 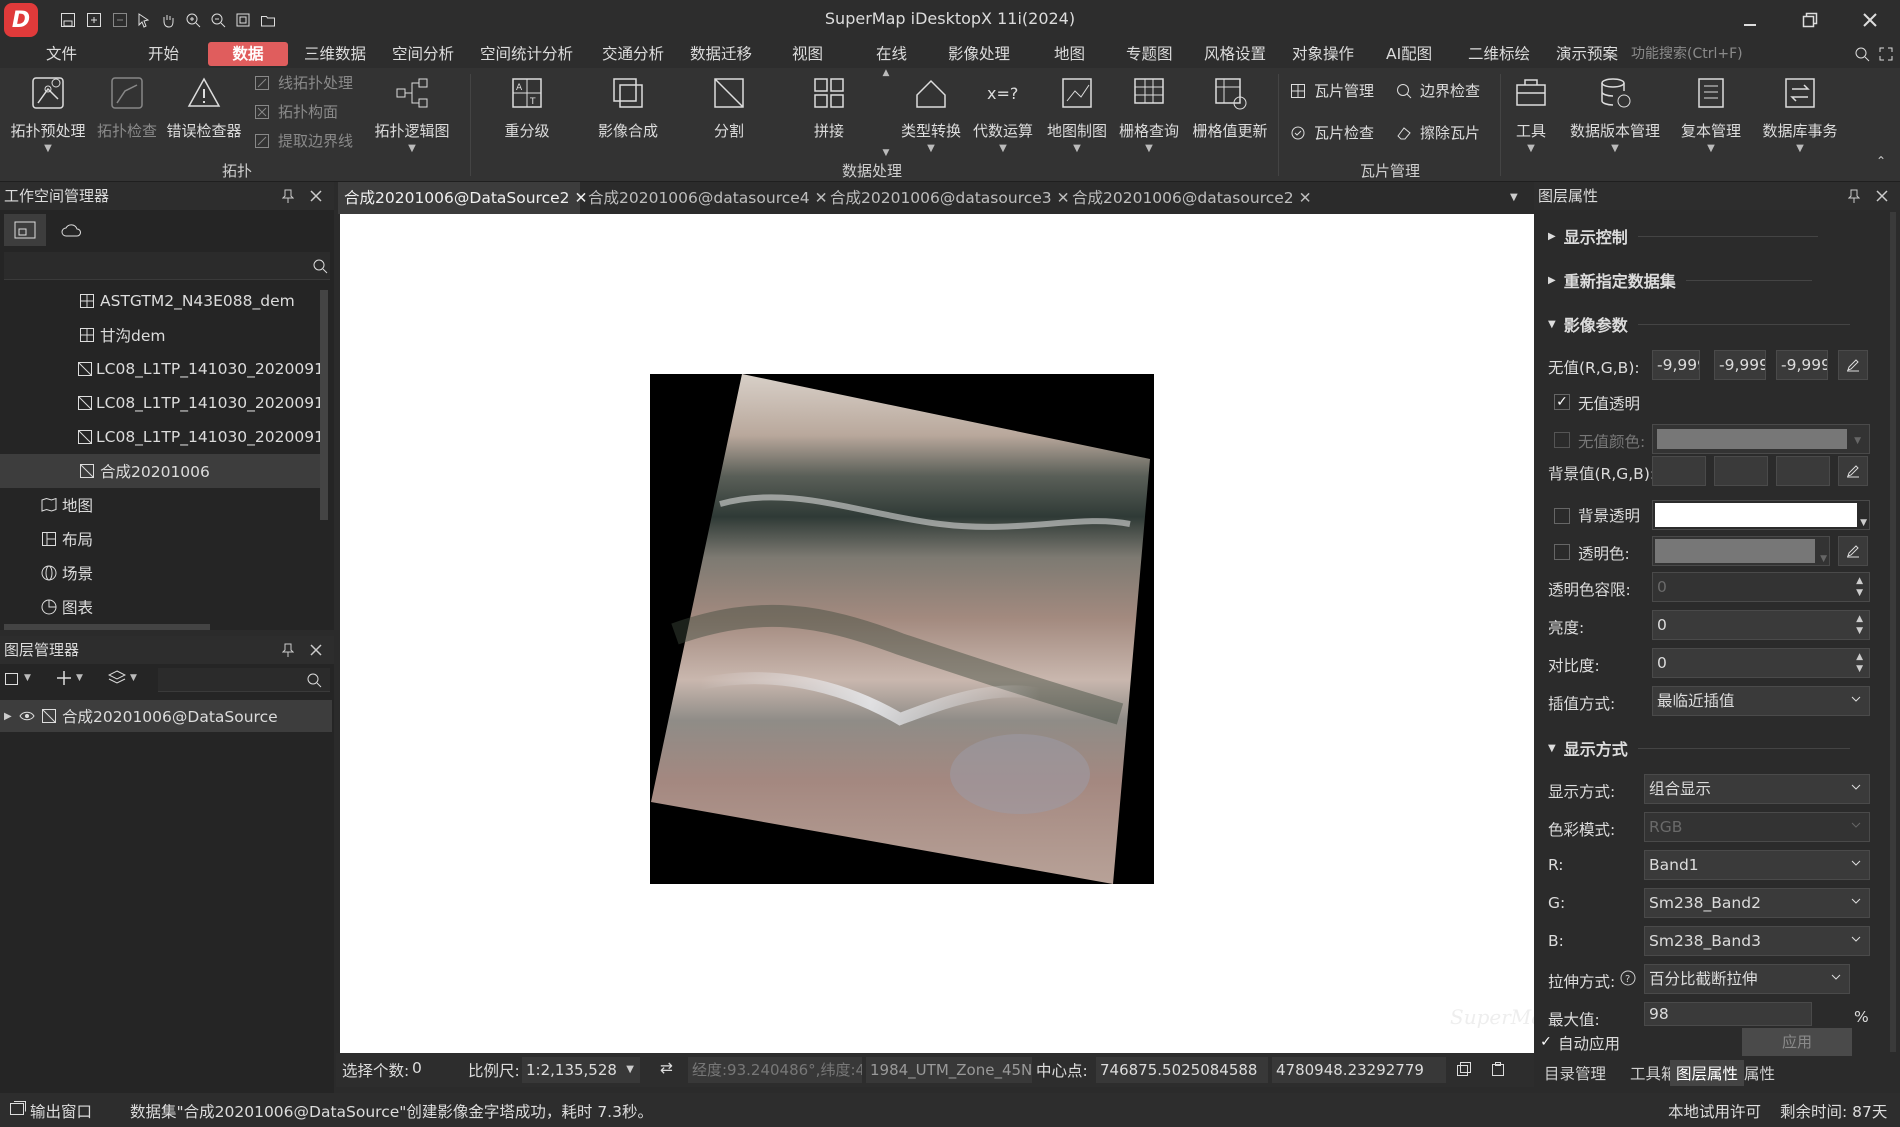 What do you see at coordinates (161, 539) in the screenshot?
I see `tree-item-layouts: 布局` at bounding box center [161, 539].